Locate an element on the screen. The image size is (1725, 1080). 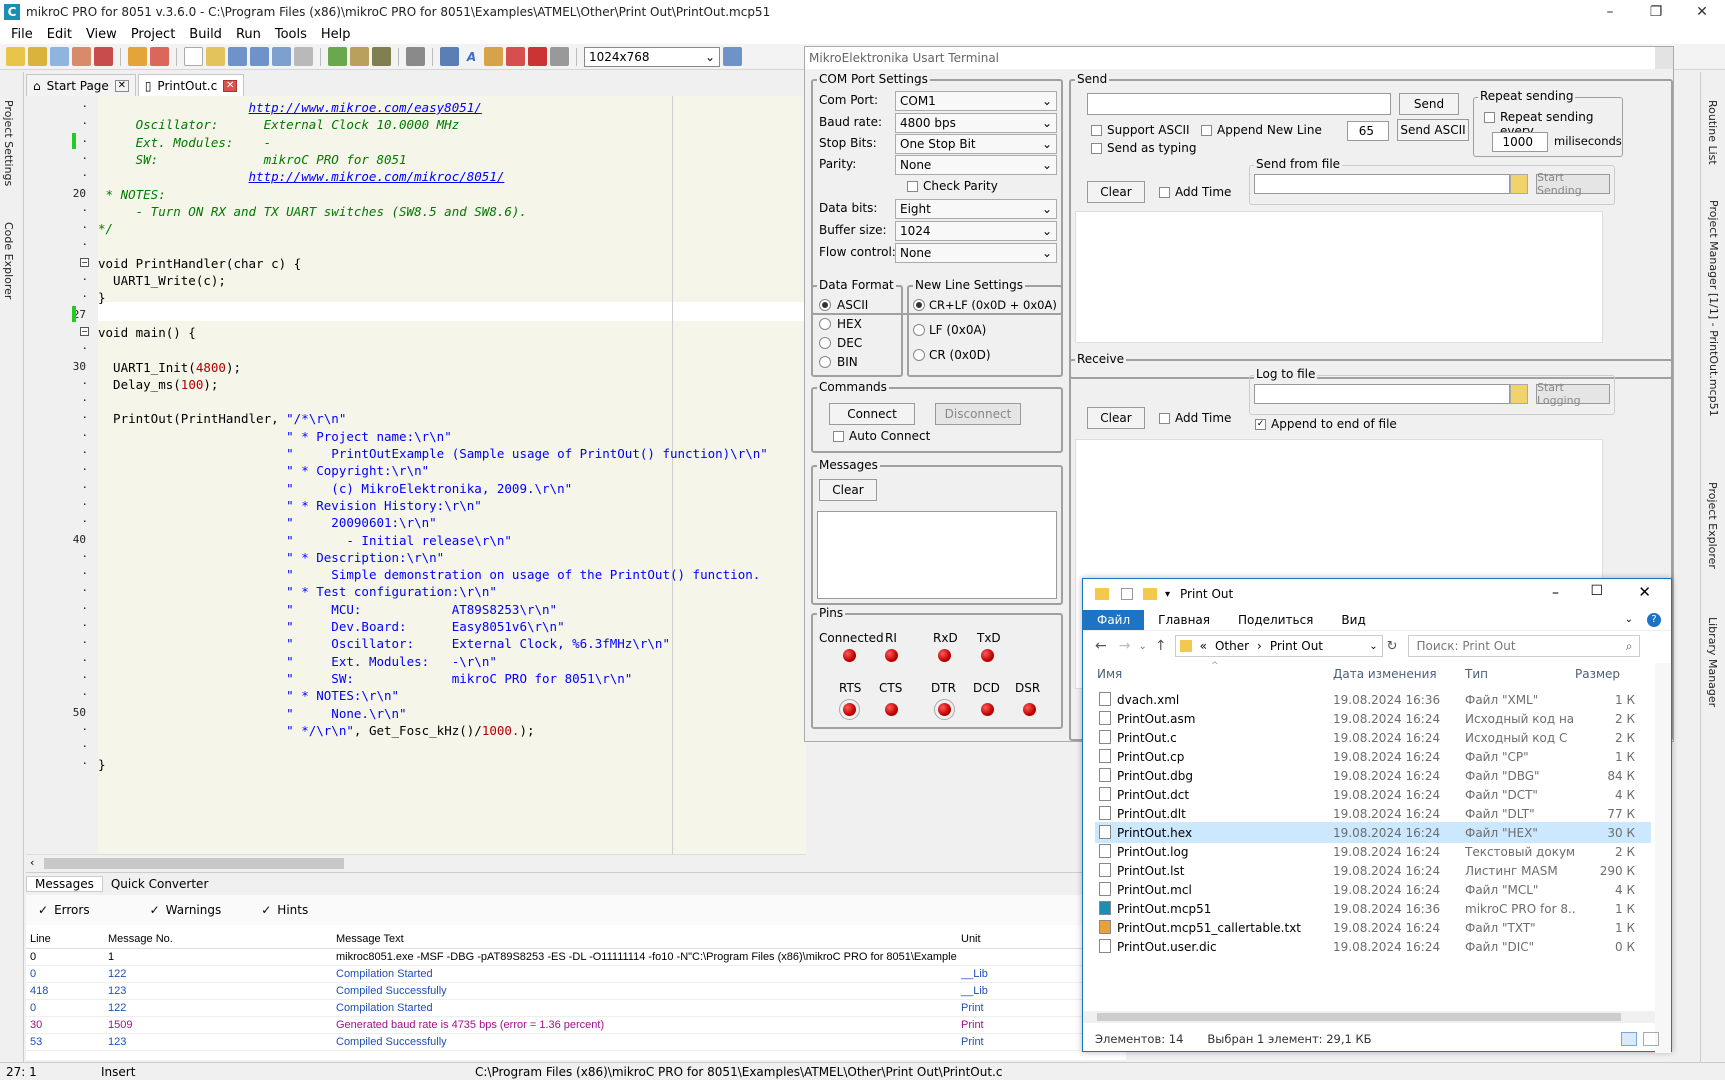
search-box: Поиск: Print Out ⌕ is located at coordinates (1523, 646).